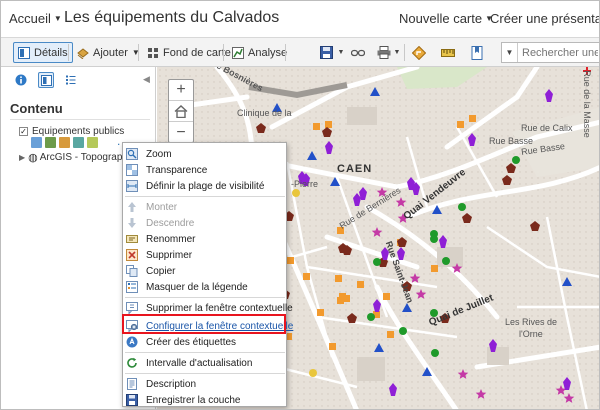 The height and width of the screenshot is (410, 600). What do you see at coordinates (193, 400) in the screenshot?
I see `menu-item-label: Enregistrer la couche` at bounding box center [193, 400].